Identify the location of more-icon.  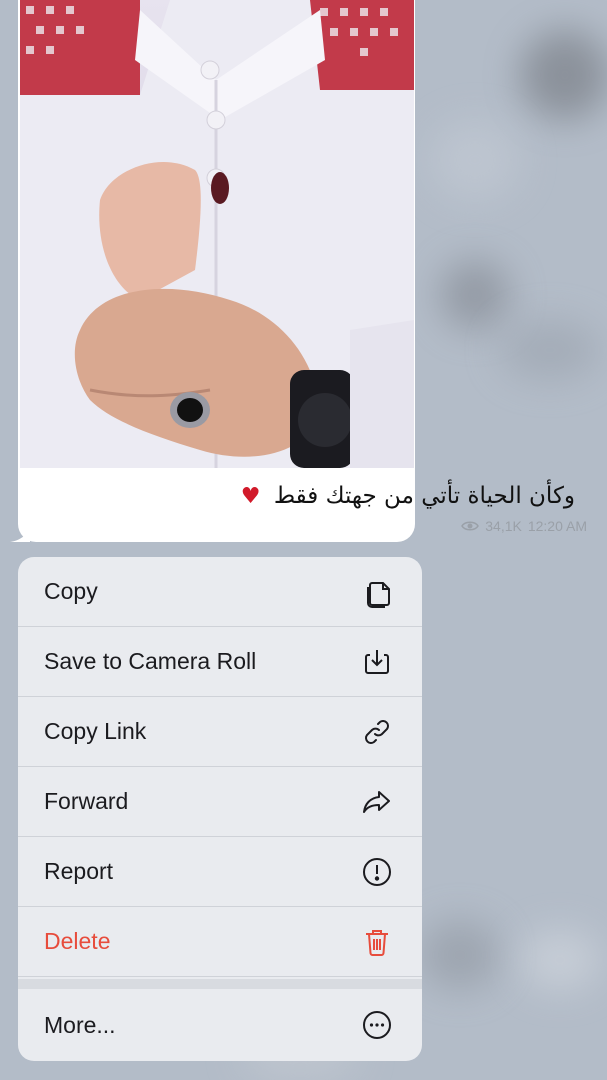
(377, 1025).